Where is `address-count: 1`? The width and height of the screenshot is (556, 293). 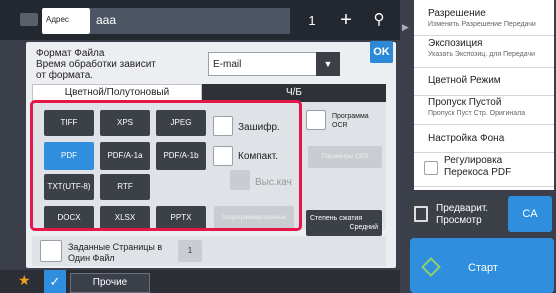
address-count: 1 is located at coordinates (312, 20).